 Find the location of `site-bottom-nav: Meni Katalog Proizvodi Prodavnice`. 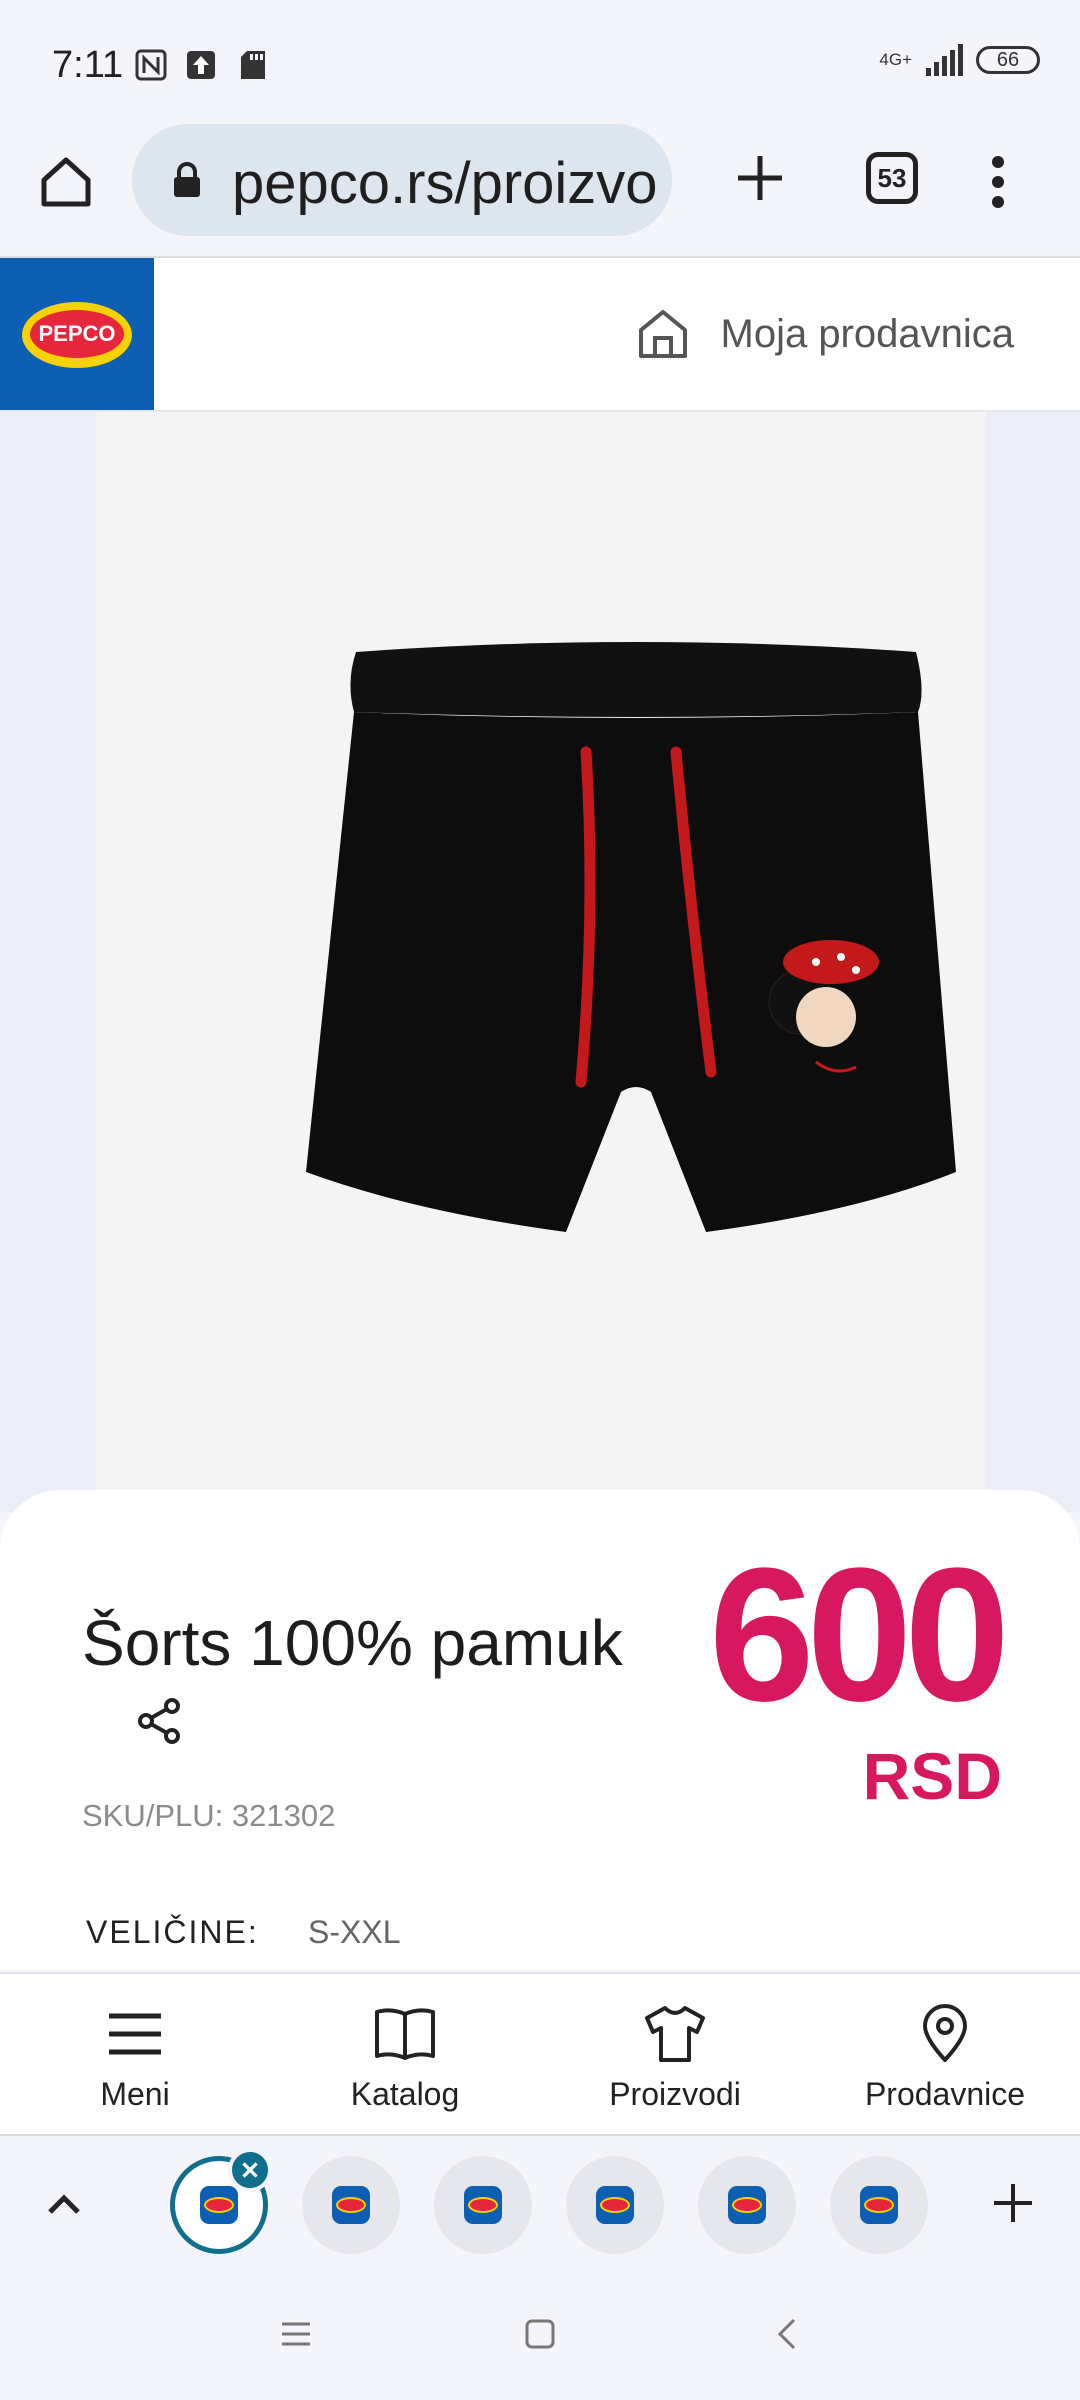

site-bottom-nav: Meni Katalog Proizvodi Prodavnice is located at coordinates (540, 2053).